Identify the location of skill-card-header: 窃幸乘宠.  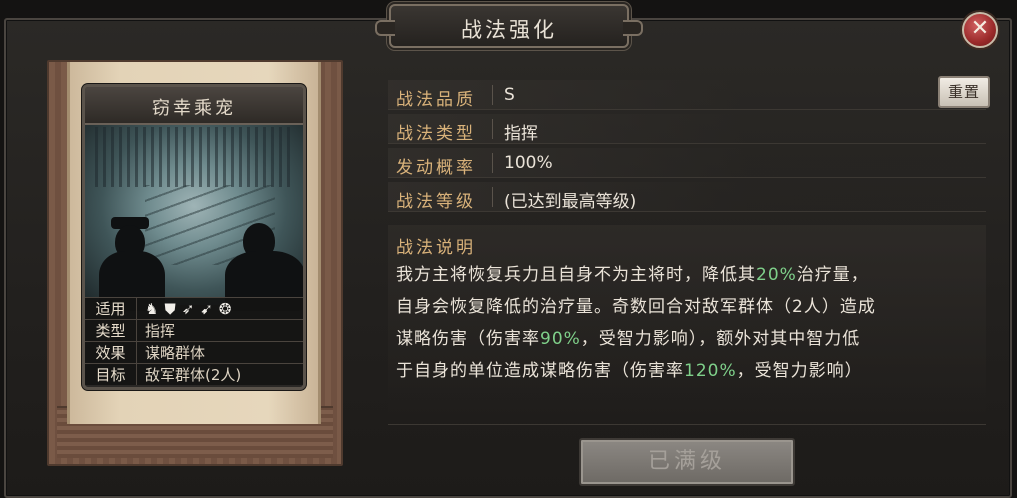
(194, 106).